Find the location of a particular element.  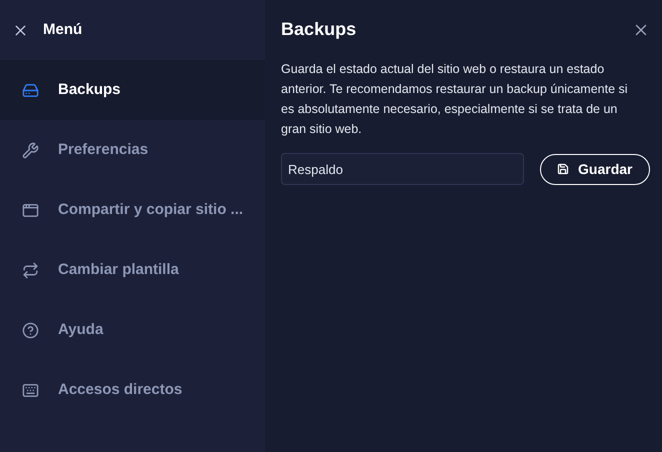

menu-item: Cambiar plantilla is located at coordinates (133, 270).